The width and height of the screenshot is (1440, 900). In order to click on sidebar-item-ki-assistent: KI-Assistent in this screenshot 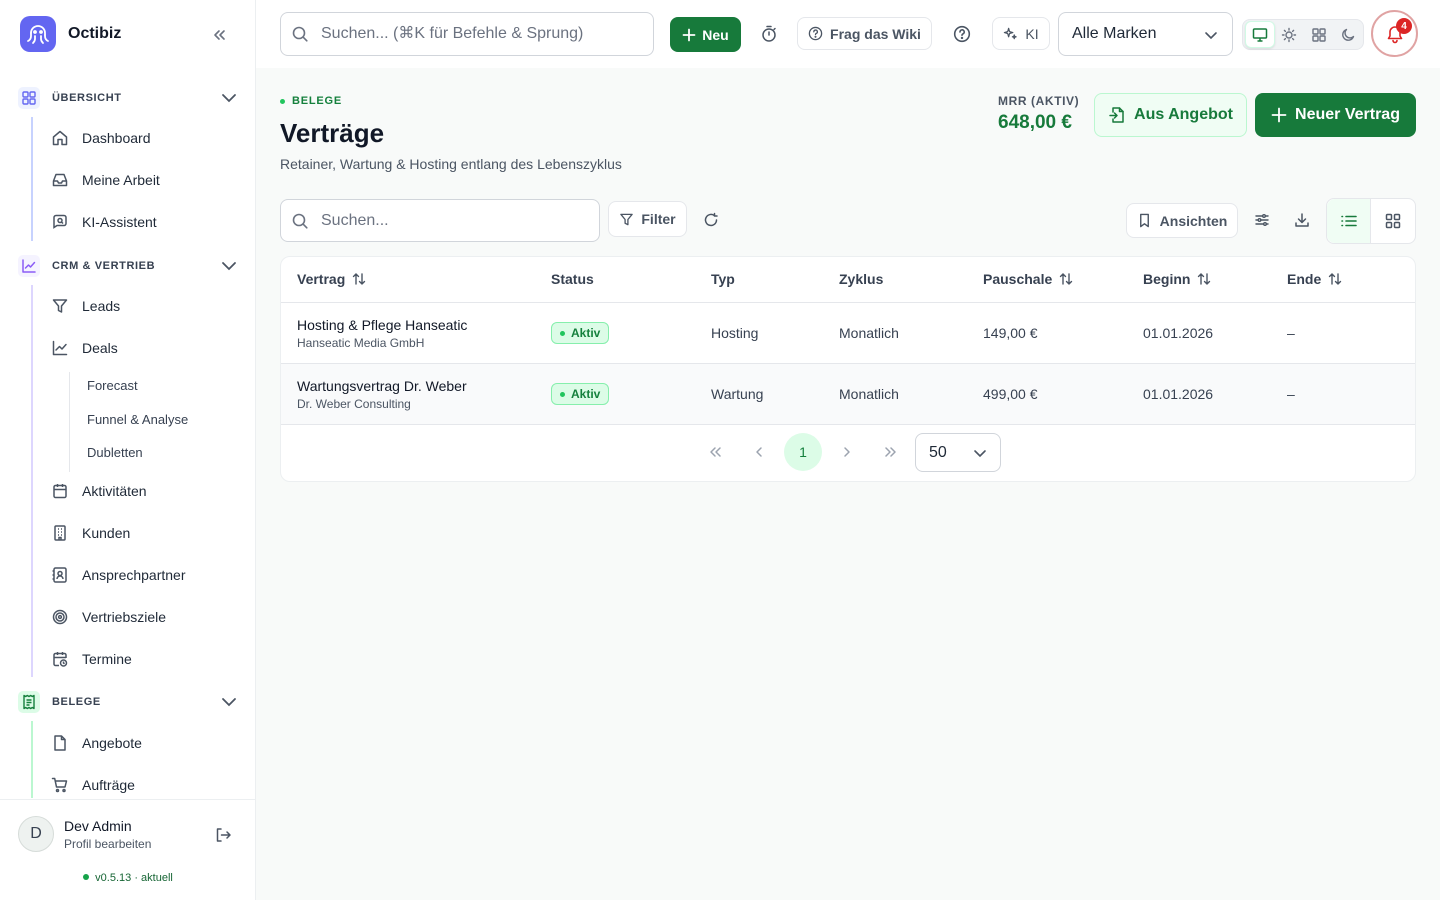, I will do `click(103, 222)`.